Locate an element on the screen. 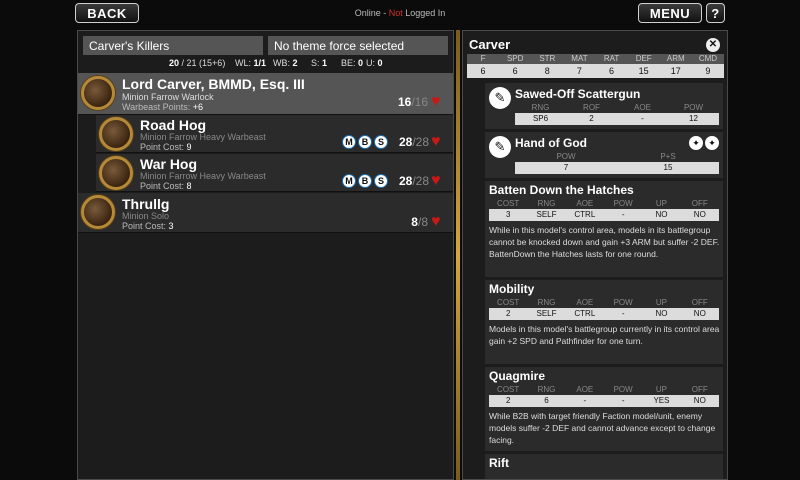 The width and height of the screenshot is (800, 480). unit-name: War Hog is located at coordinates (169, 164).